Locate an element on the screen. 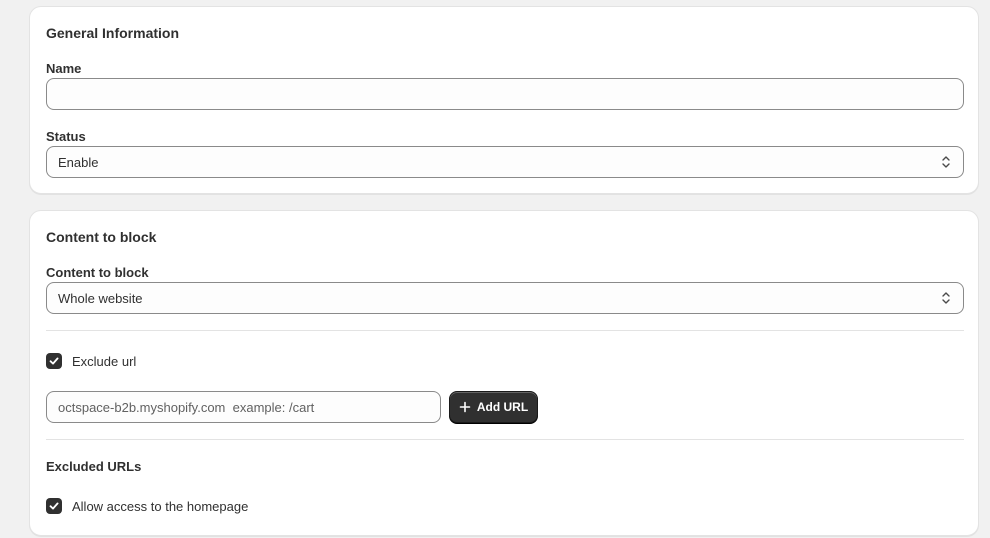  add-url-button: Add URL is located at coordinates (493, 407).